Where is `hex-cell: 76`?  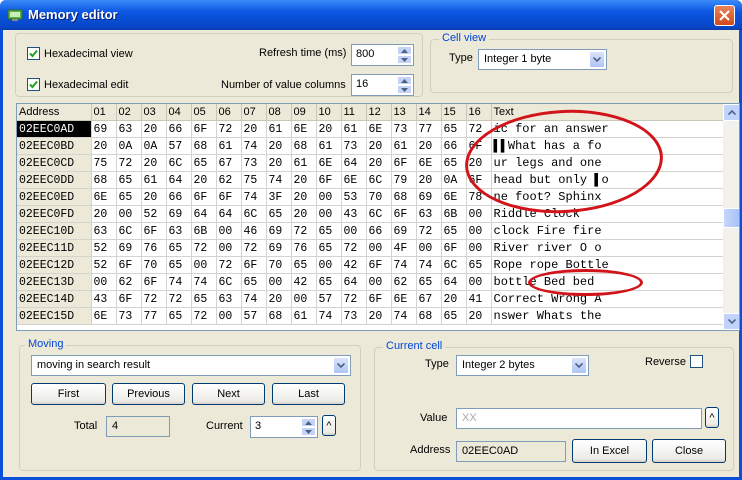 hex-cell: 76 is located at coordinates (304, 248).